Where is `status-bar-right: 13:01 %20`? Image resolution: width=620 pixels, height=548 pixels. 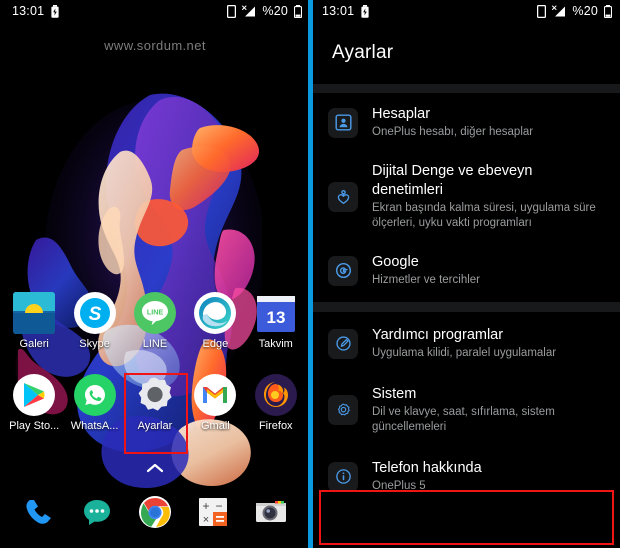 status-bar-right: 13:01 %20 is located at coordinates (465, 11).